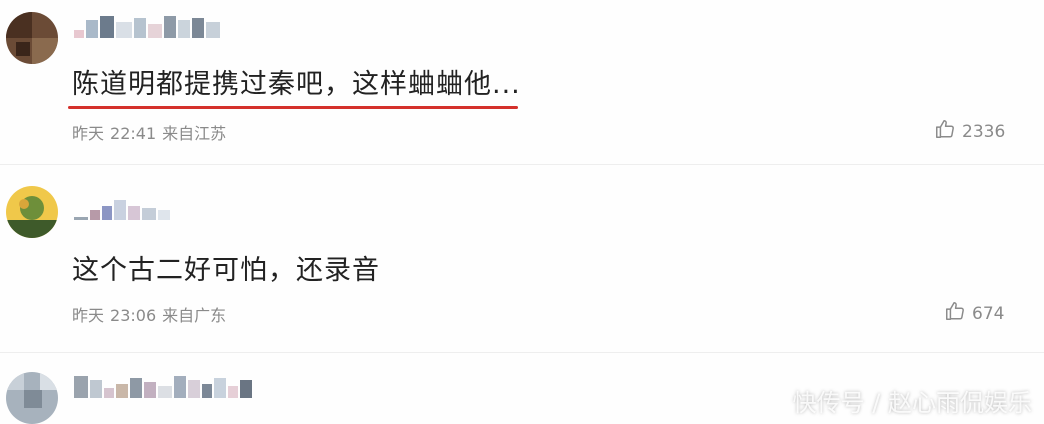 Image resolution: width=1044 pixels, height=424 pixels. Describe the element at coordinates (226, 270) in the screenshot. I see `comment-text: 这个古二好可怕，还录音` at that location.